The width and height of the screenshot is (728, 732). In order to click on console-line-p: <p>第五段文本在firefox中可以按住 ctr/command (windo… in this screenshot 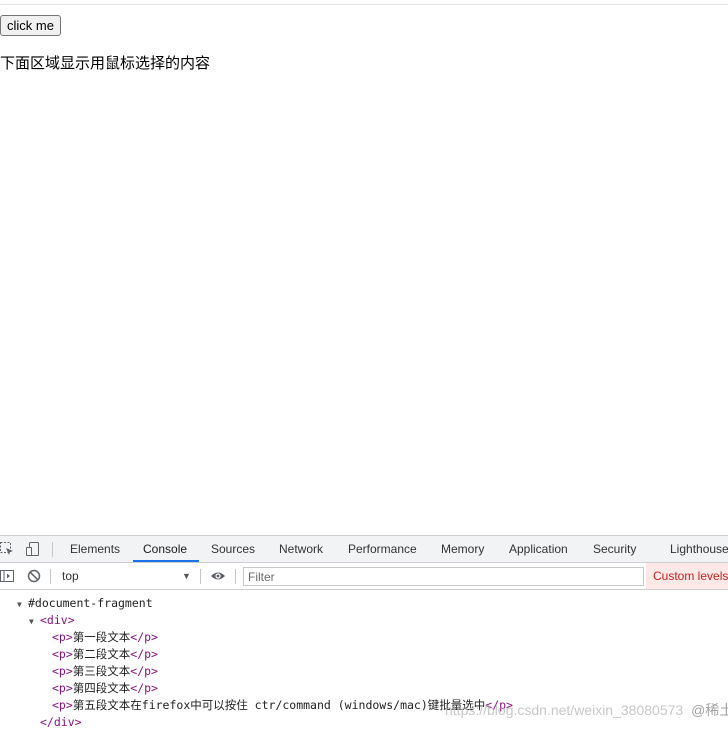, I will do `click(282, 705)`.